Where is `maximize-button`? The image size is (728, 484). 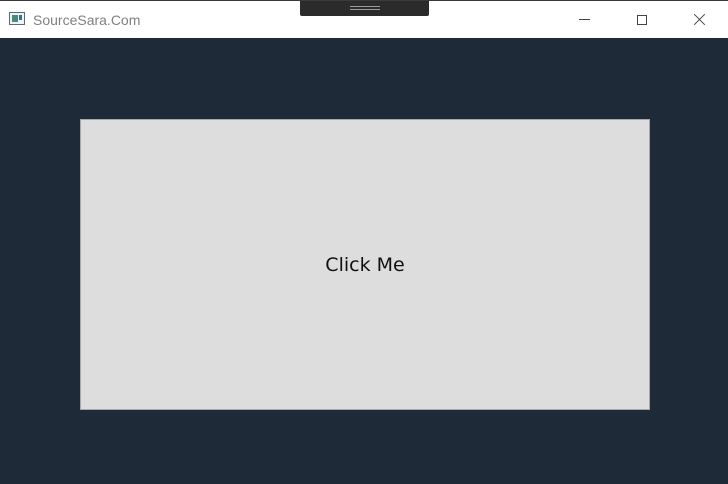
maximize-button is located at coordinates (642, 19).